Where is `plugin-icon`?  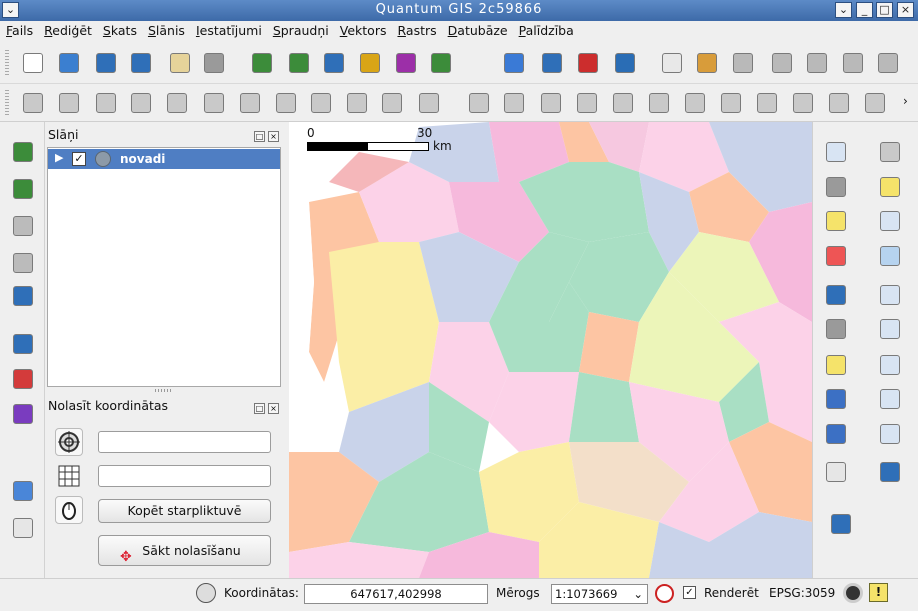
plugin-icon is located at coordinates (888, 63).